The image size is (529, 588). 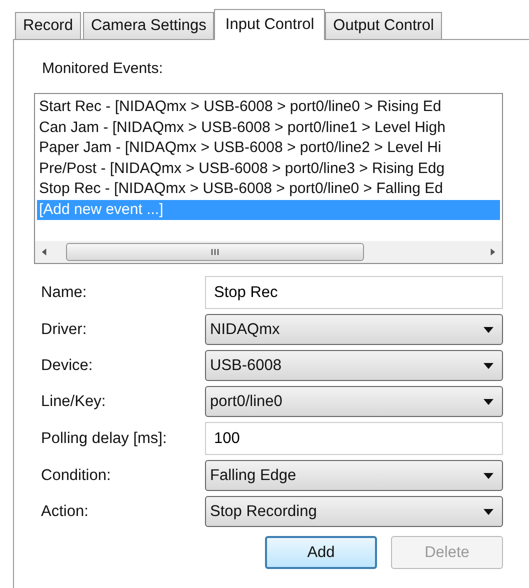 I want to click on input-field: 100, so click(x=354, y=438).